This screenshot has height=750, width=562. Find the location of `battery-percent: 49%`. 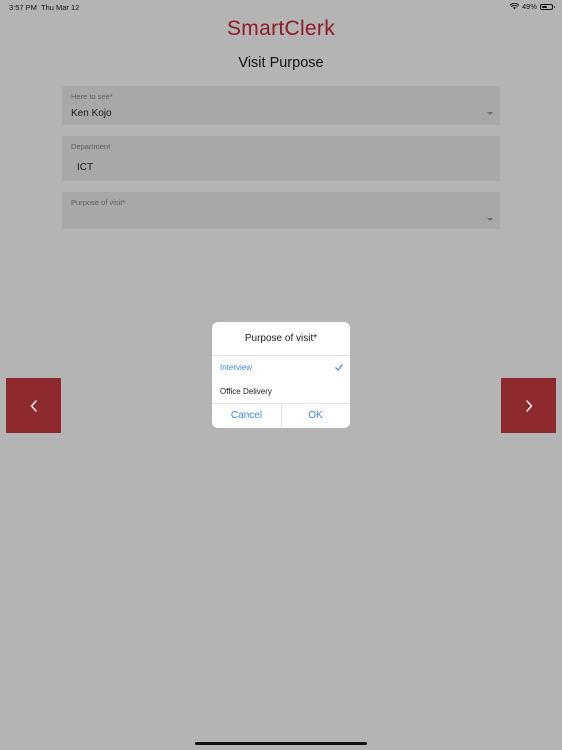

battery-percent: 49% is located at coordinates (529, 6).